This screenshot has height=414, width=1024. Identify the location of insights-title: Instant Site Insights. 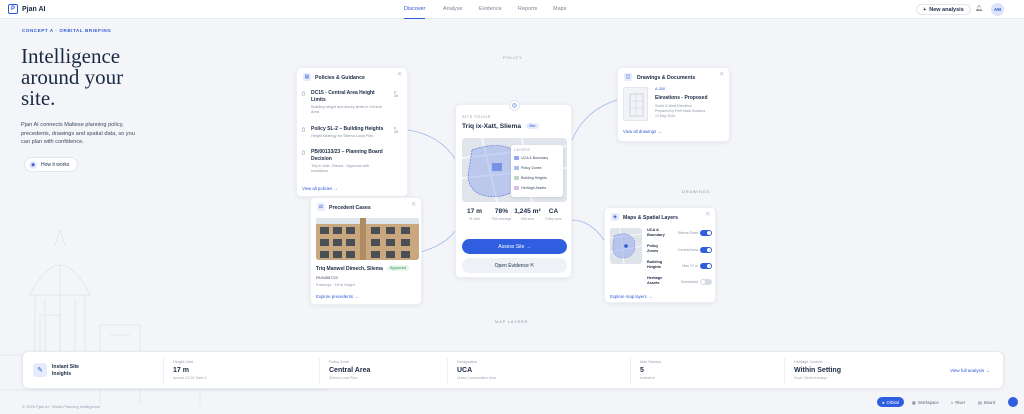
(65, 370).